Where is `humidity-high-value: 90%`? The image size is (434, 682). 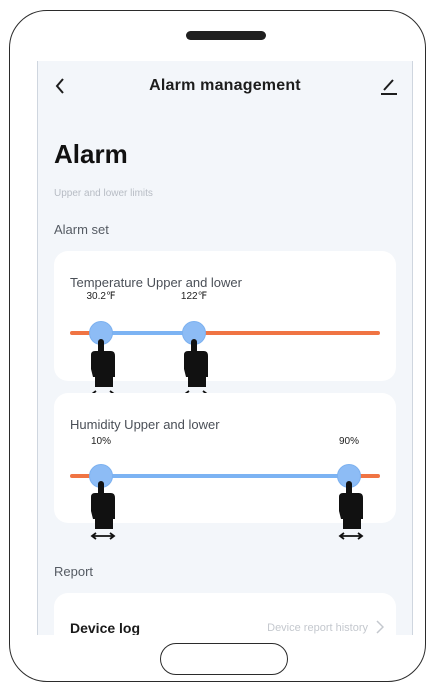
humidity-high-value: 90% is located at coordinates (348, 441).